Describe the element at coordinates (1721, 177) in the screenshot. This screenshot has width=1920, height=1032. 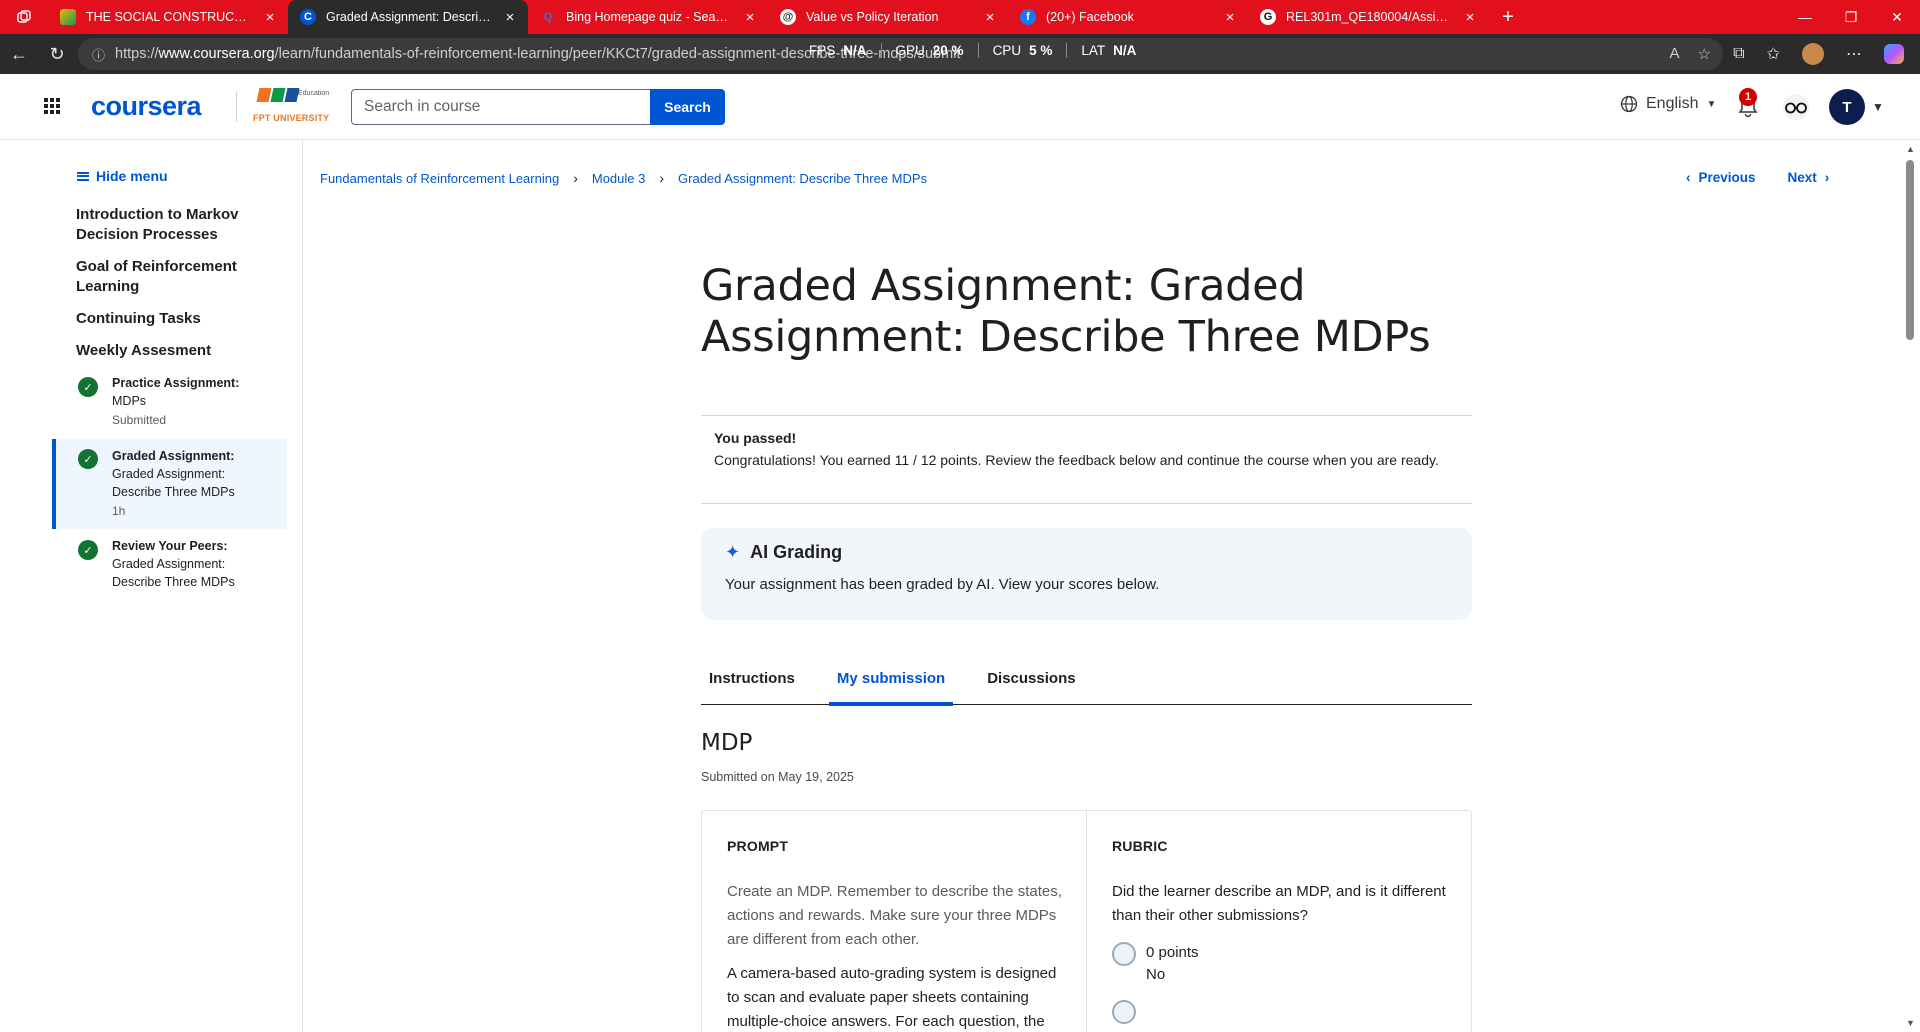
I see `previous-button: ‹ Previous` at that location.